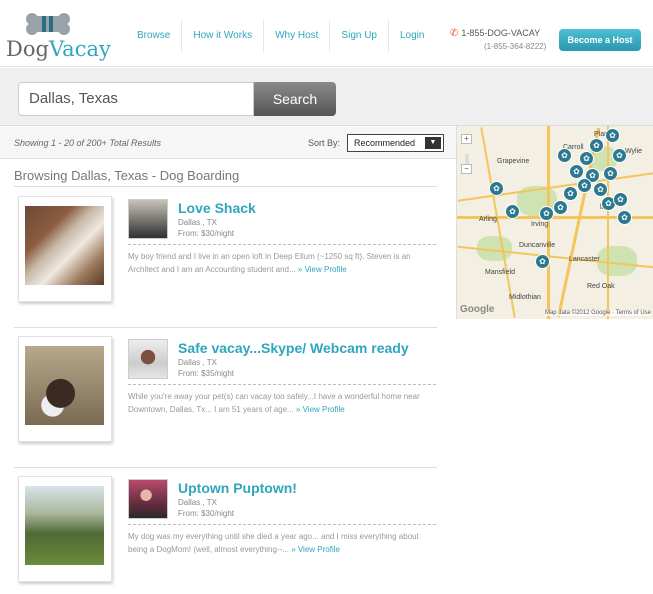 The image size is (653, 594). What do you see at coordinates (359, 36) in the screenshot?
I see `nav-sign-up: Sign Up` at bounding box center [359, 36].